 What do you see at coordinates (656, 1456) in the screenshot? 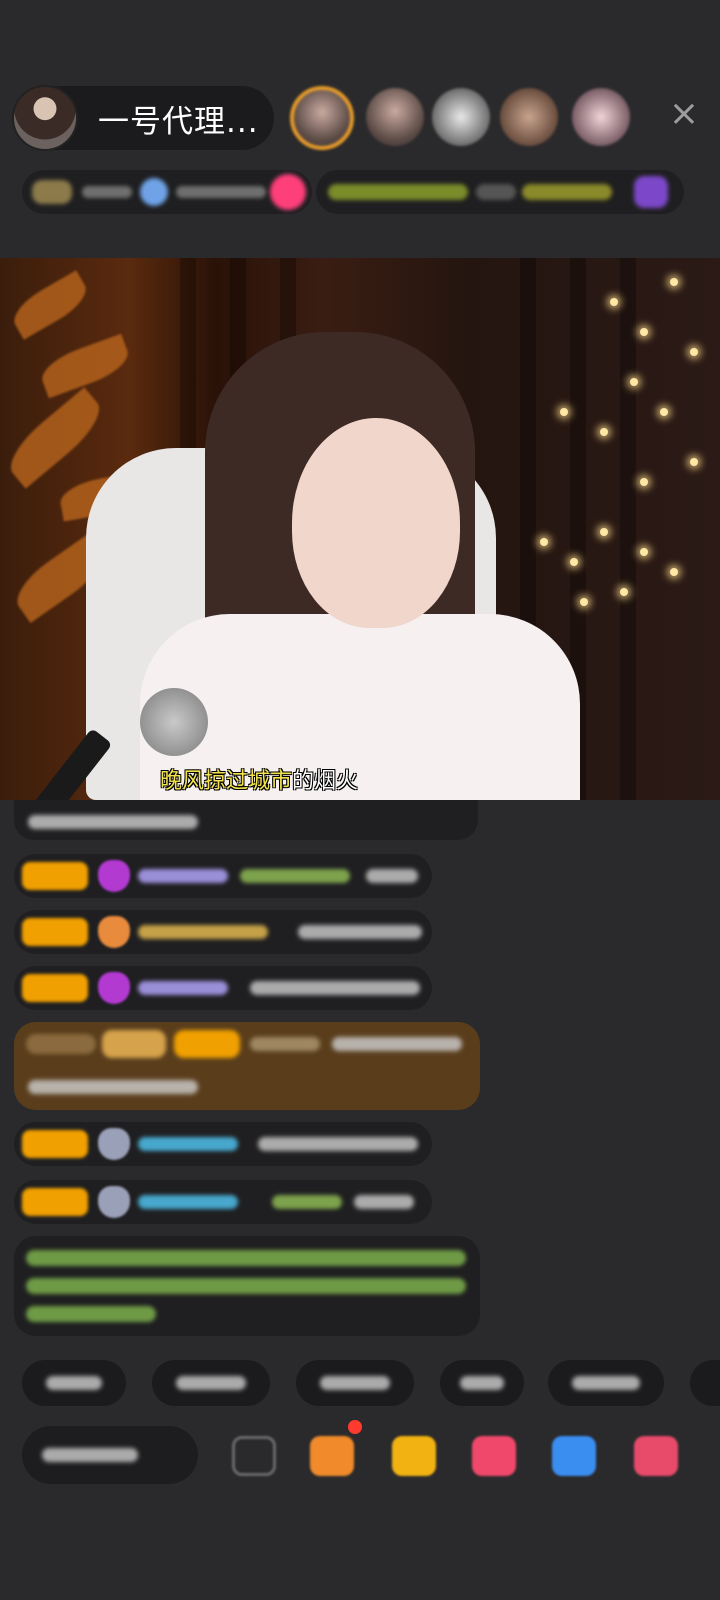
I see `more-apps-icon` at bounding box center [656, 1456].